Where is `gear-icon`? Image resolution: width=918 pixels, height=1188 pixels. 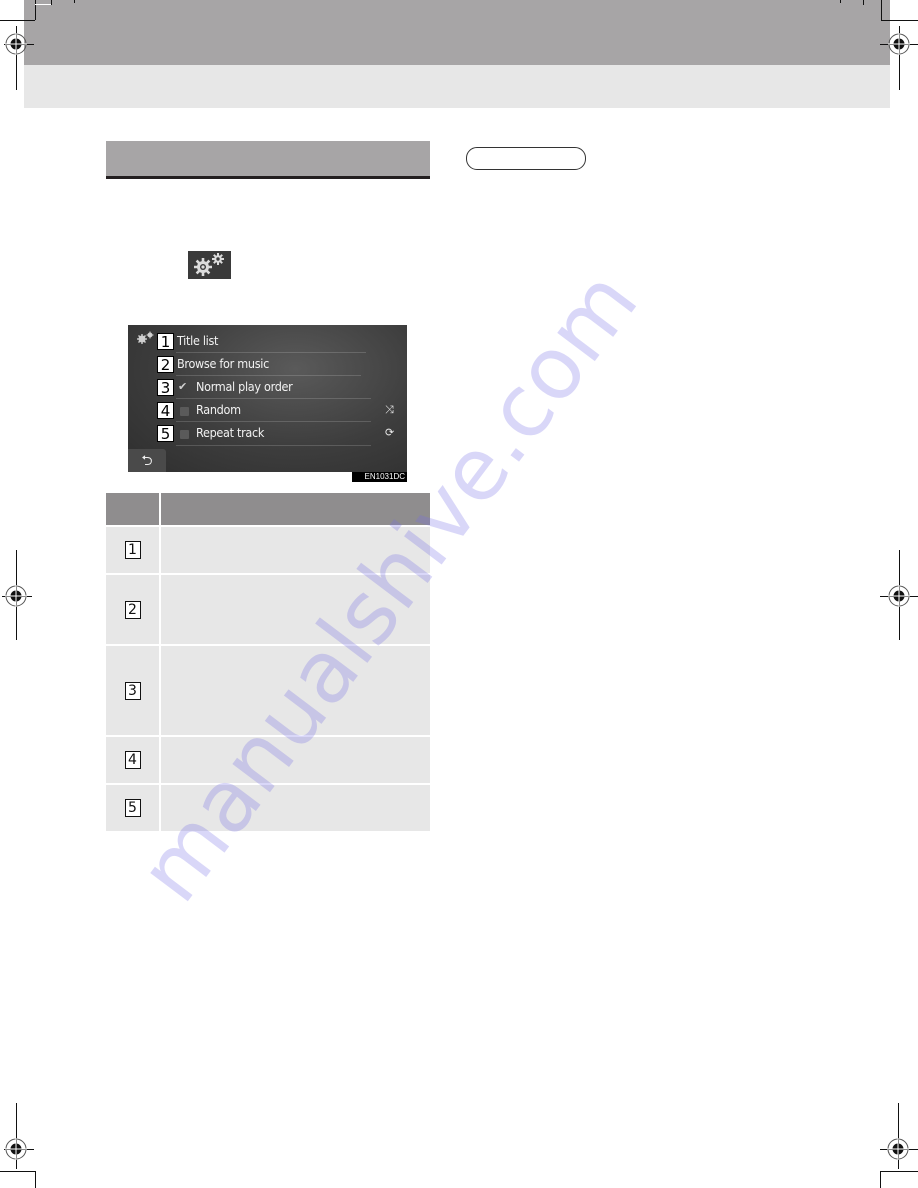 gear-icon is located at coordinates (209, 264).